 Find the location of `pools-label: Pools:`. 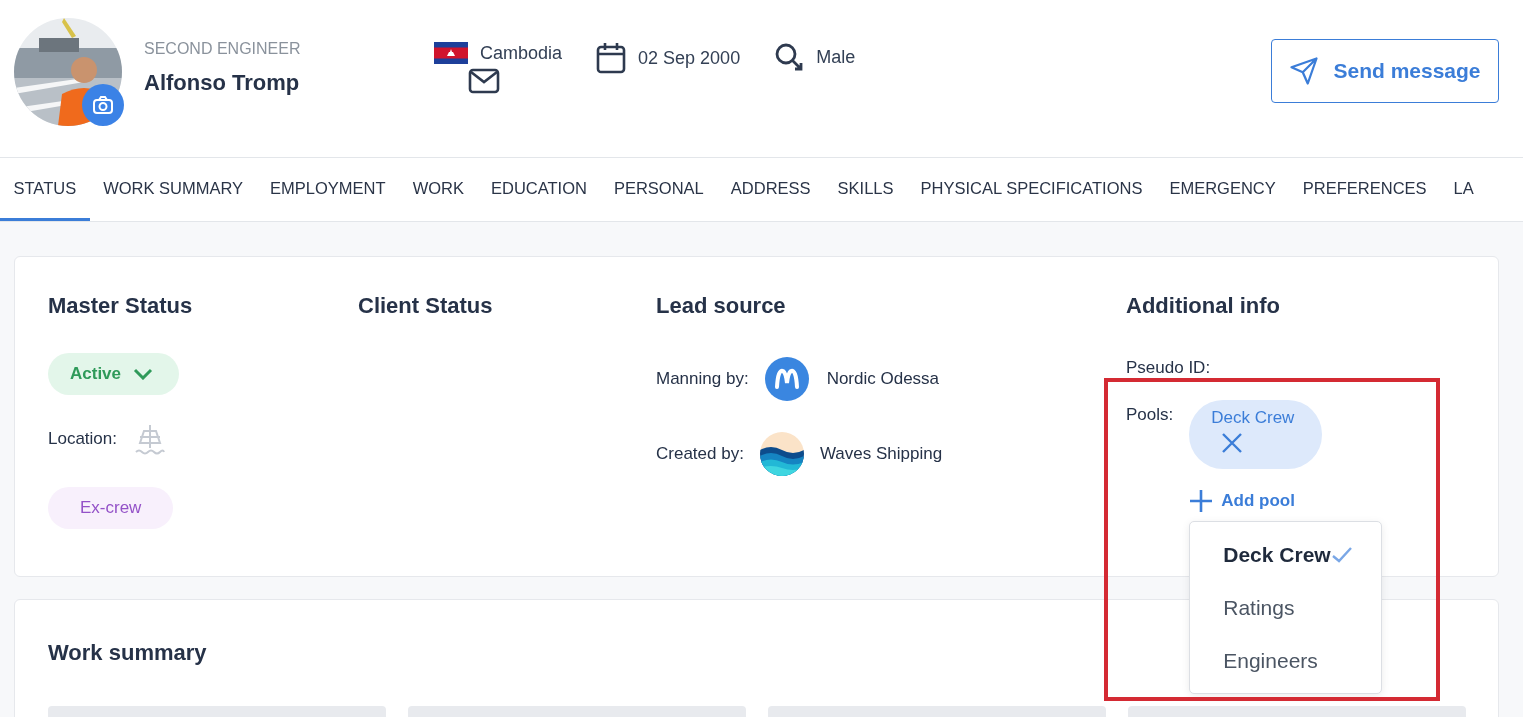

pools-label: Pools: is located at coordinates (1150, 415).